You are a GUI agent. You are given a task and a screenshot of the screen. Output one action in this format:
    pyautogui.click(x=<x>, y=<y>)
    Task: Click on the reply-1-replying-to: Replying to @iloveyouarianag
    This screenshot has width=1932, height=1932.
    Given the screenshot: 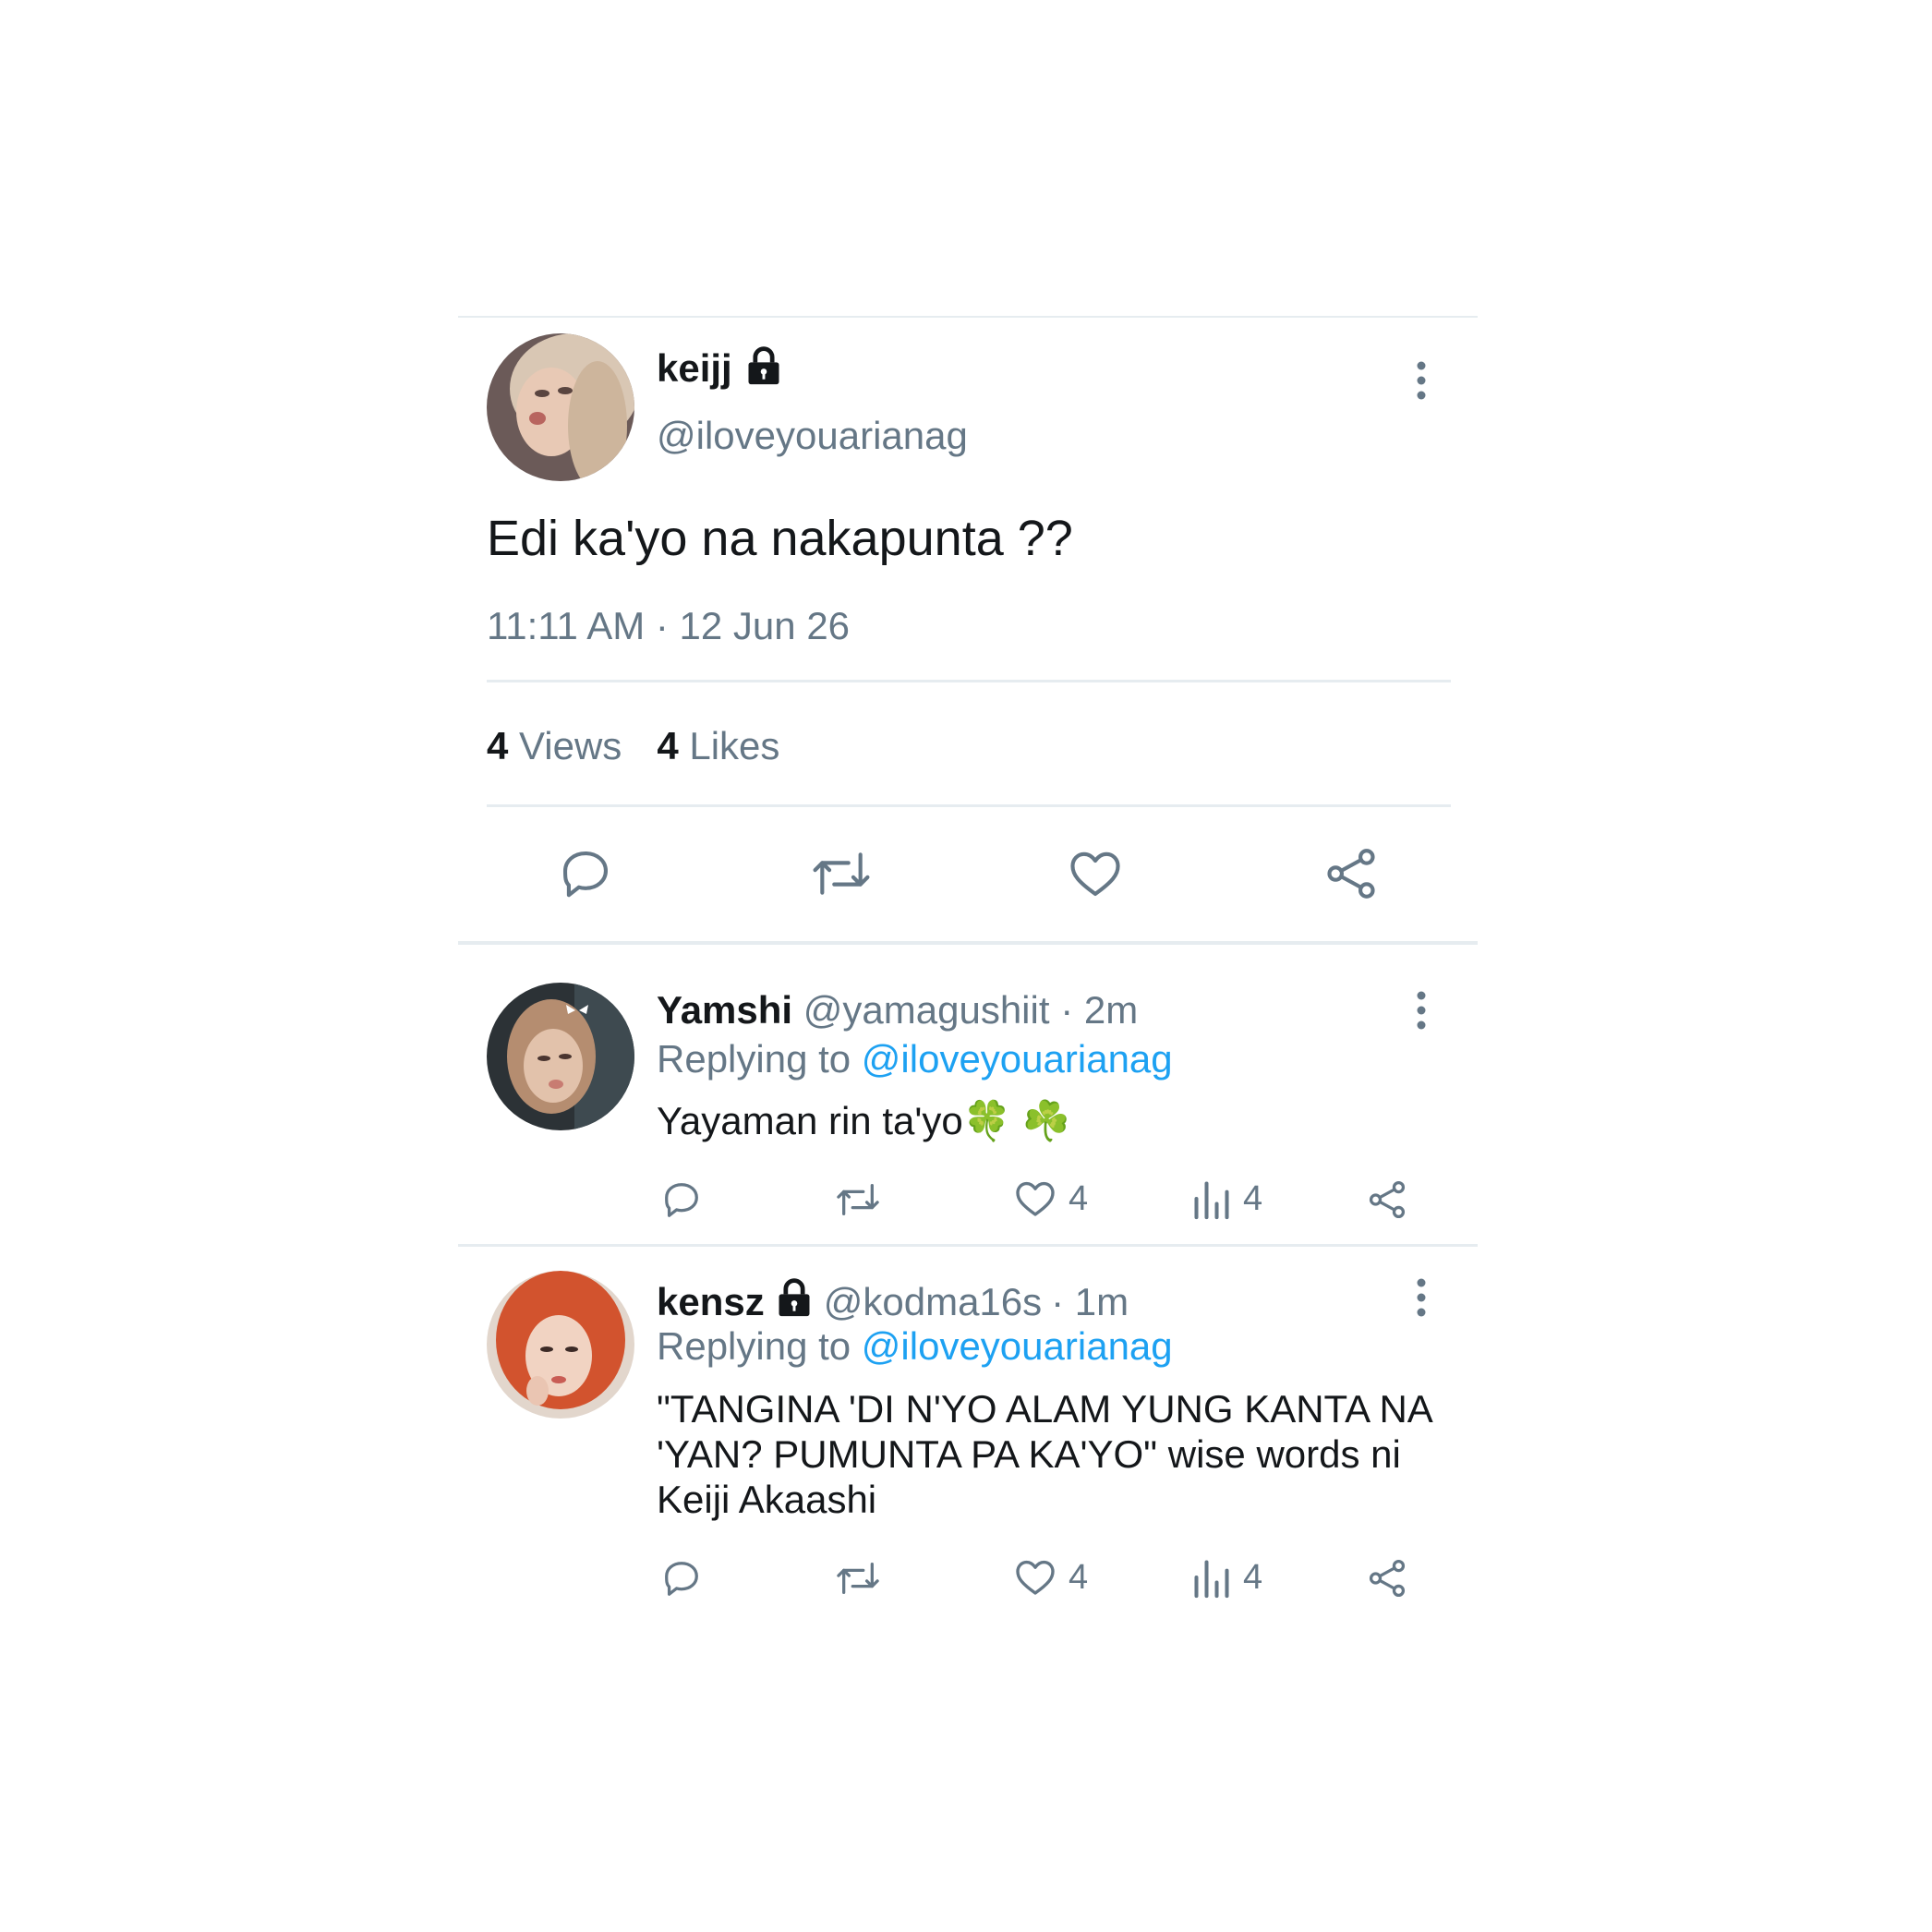 What is the action you would take?
    pyautogui.click(x=915, y=1059)
    